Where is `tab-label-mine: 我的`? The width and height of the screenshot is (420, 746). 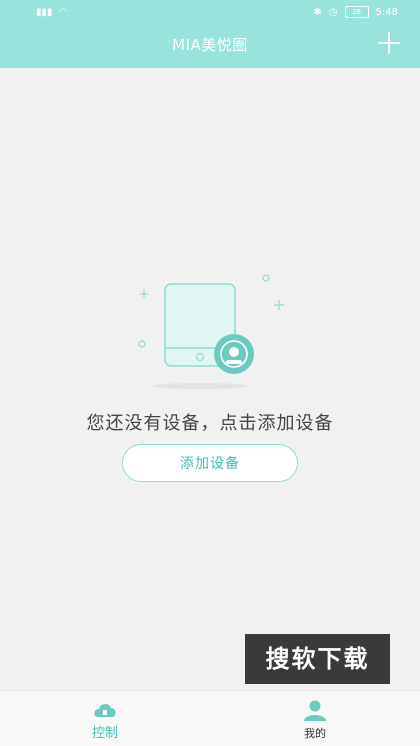
tab-label-mine: 我的 is located at coordinates (315, 733).